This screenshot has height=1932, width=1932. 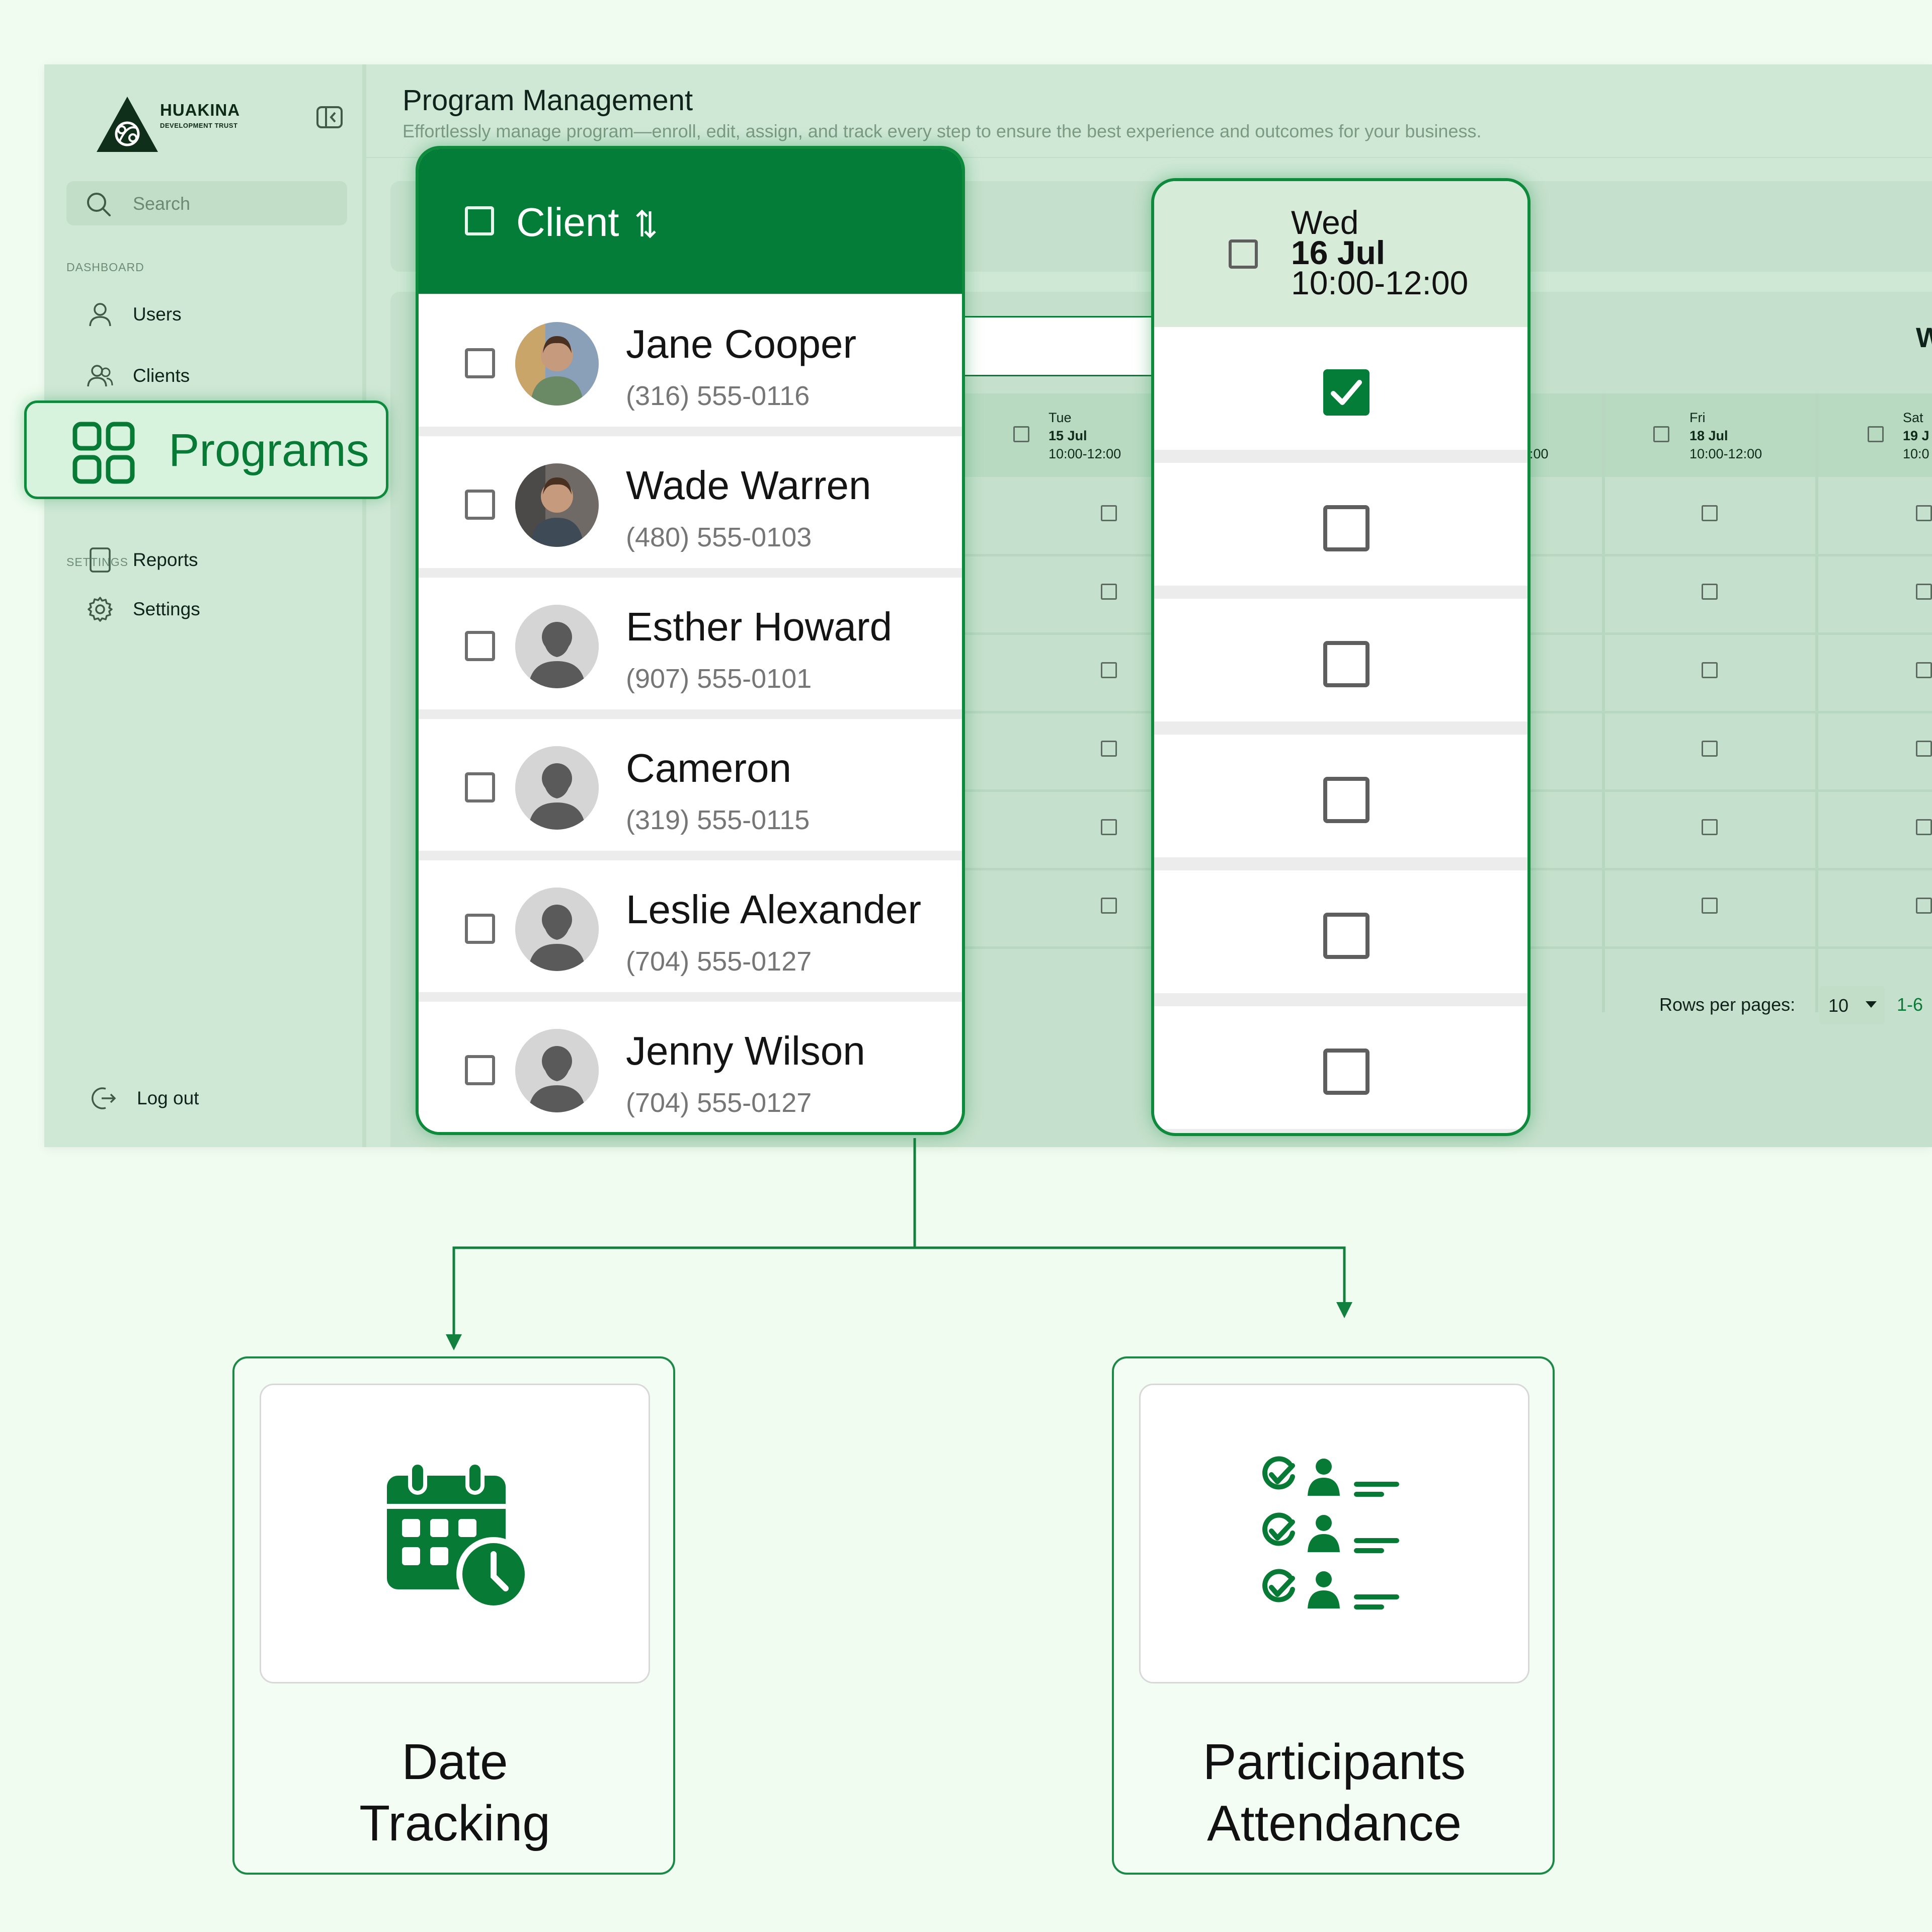 I want to click on calendar-clock-icon, so click(x=459, y=1537).